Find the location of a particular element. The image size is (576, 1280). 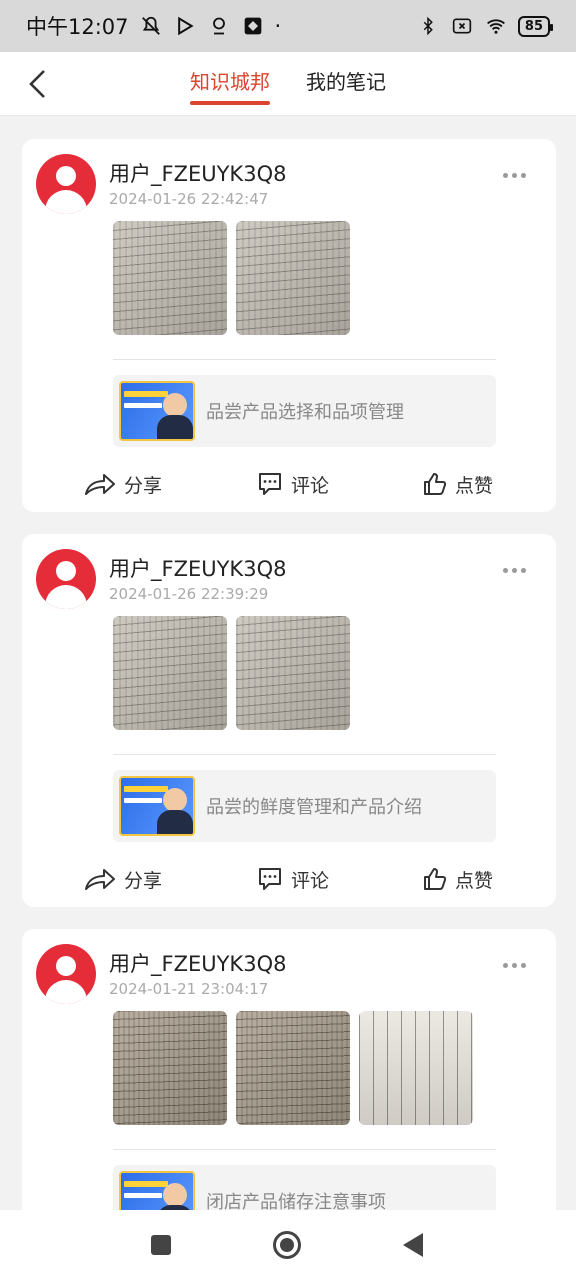

course-title: 品尝的鲜度管理和产品介绍 is located at coordinates (314, 807).